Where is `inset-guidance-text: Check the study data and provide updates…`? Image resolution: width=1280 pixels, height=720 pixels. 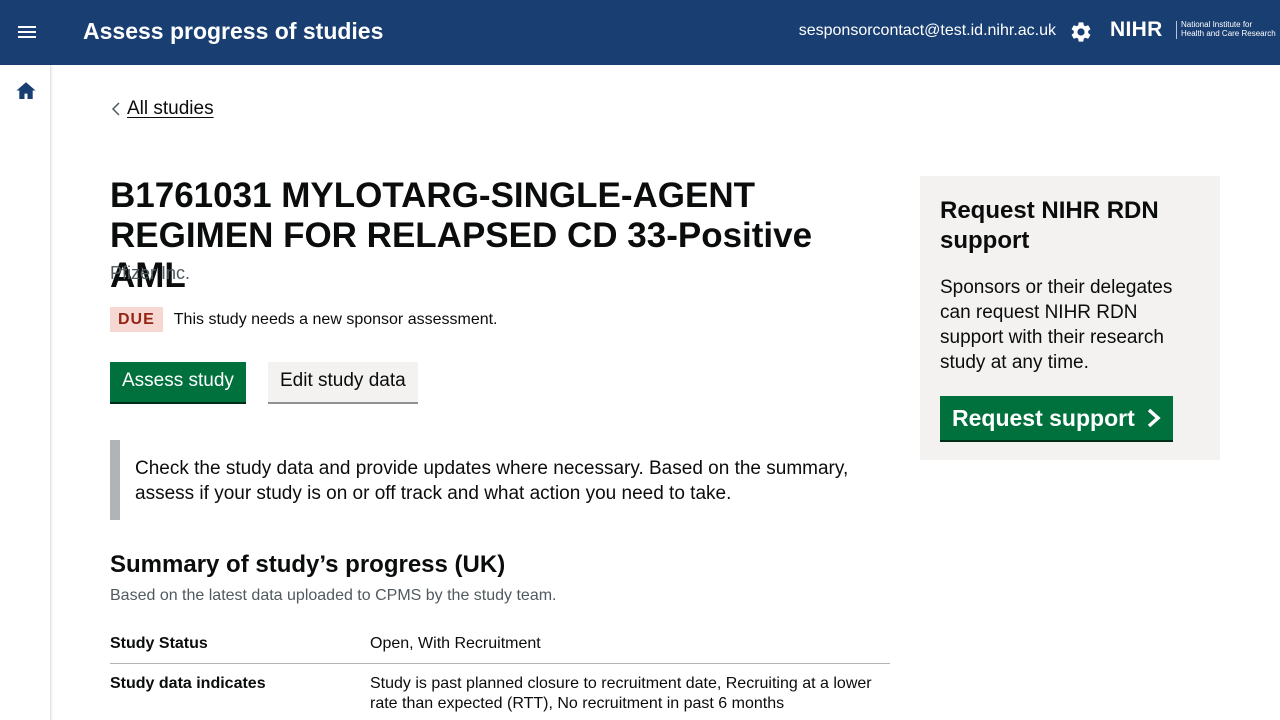 inset-guidance-text: Check the study data and provide updates… is located at coordinates (500, 480).